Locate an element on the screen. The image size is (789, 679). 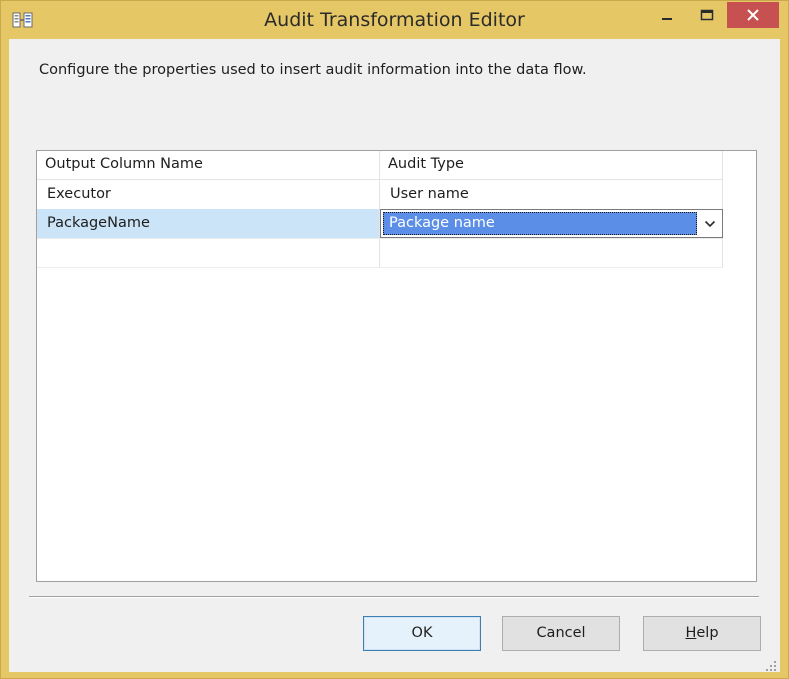
ok-button: OK is located at coordinates (422, 633).